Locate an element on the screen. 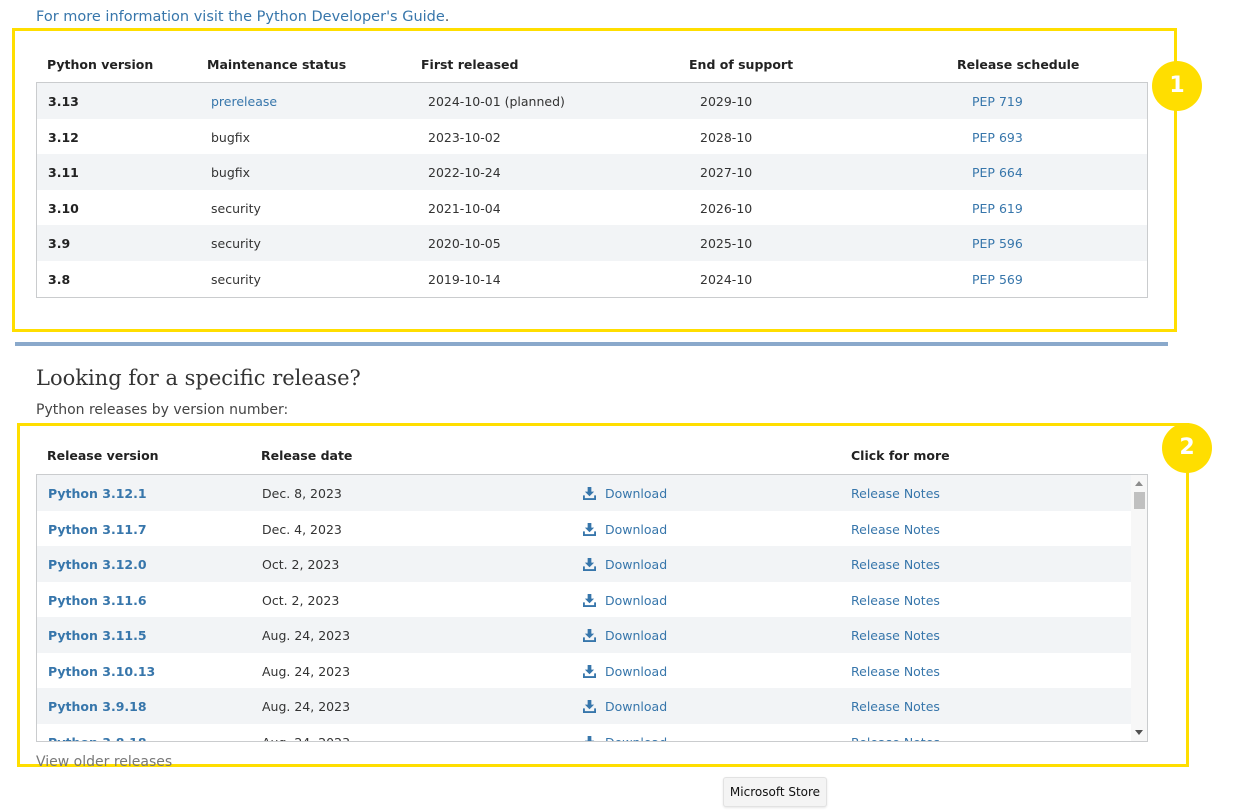  header-release-schedule: Release schedule is located at coordinates (1018, 64).